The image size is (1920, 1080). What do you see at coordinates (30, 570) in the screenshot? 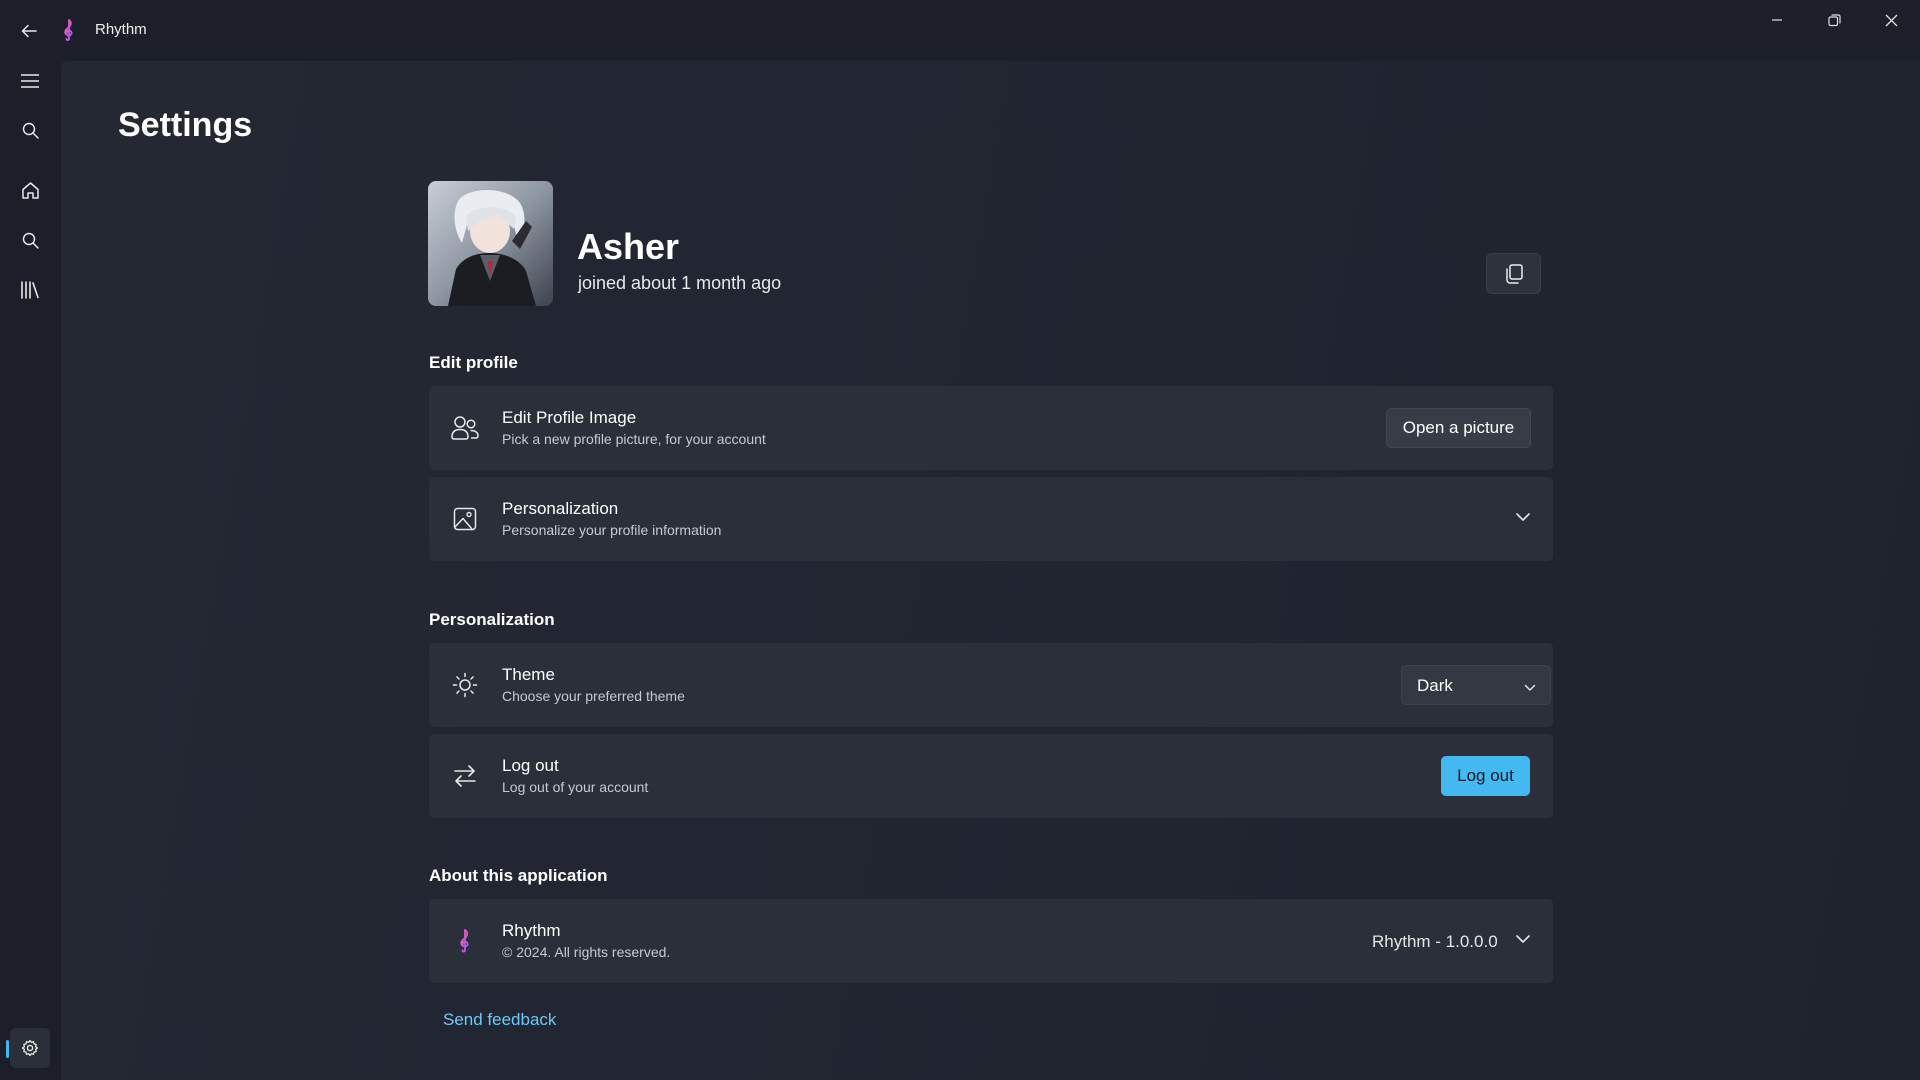
I see `navigation-rail` at bounding box center [30, 570].